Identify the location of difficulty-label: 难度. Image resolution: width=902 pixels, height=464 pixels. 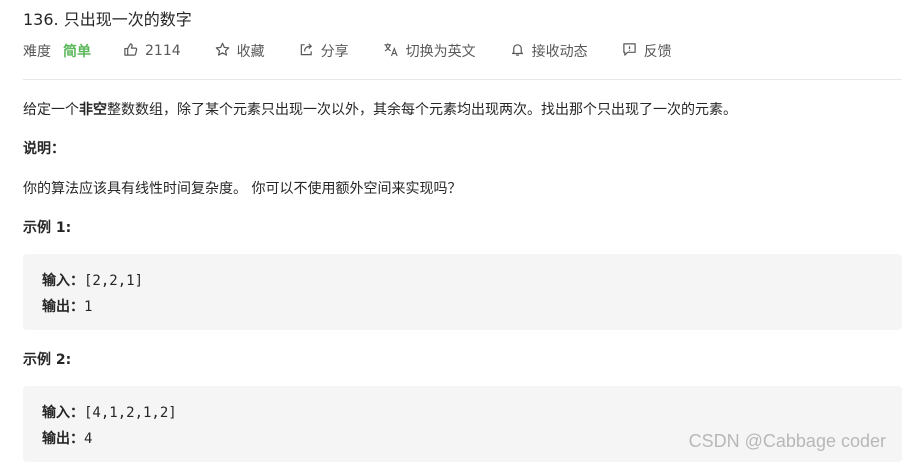
(37, 52).